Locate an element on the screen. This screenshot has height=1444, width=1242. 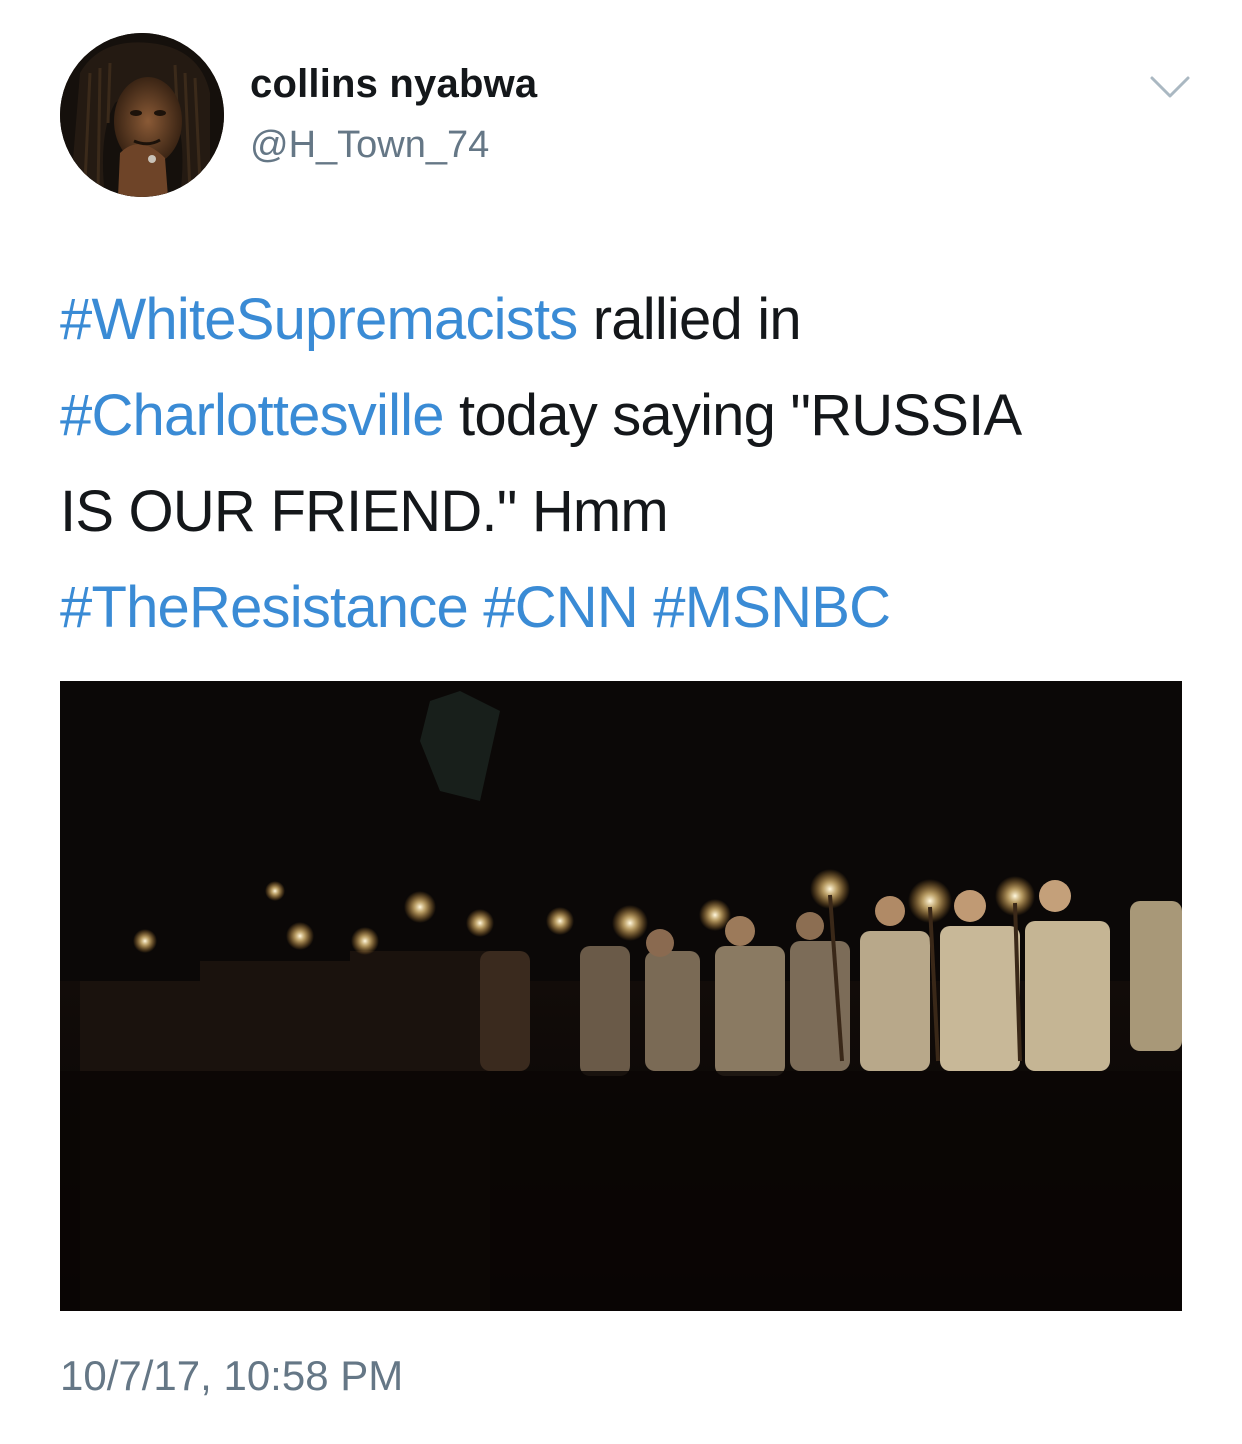
chevron-down-icon is located at coordinates (1170, 87).